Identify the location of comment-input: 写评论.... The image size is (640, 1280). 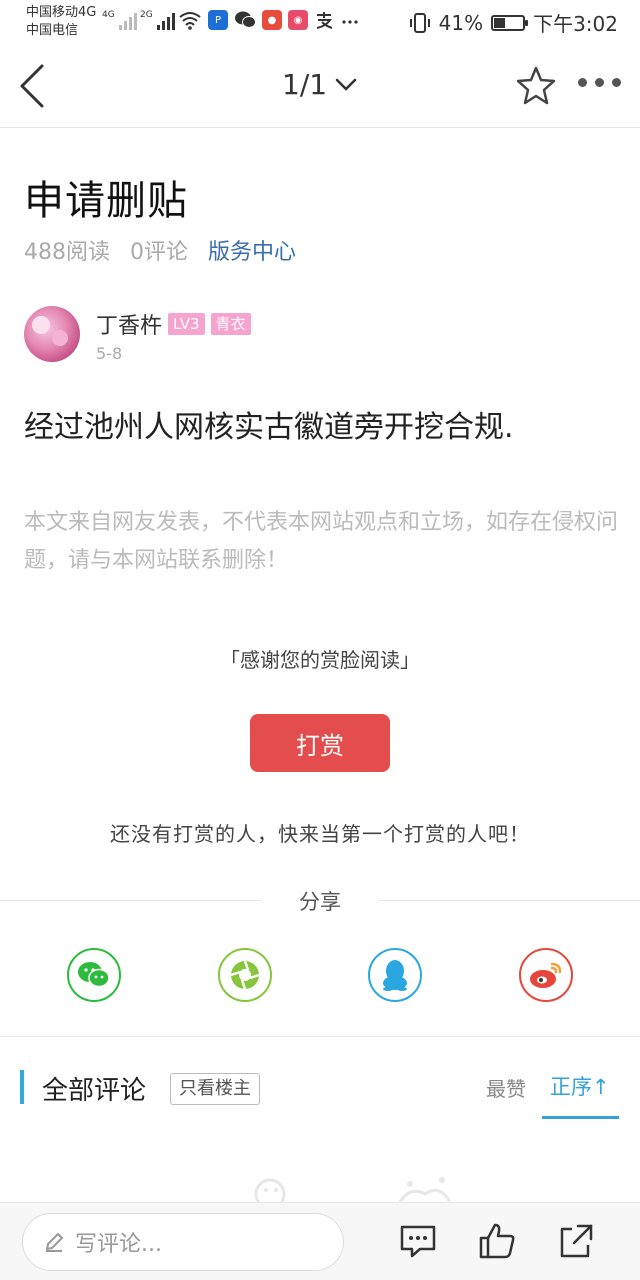
(183, 1242).